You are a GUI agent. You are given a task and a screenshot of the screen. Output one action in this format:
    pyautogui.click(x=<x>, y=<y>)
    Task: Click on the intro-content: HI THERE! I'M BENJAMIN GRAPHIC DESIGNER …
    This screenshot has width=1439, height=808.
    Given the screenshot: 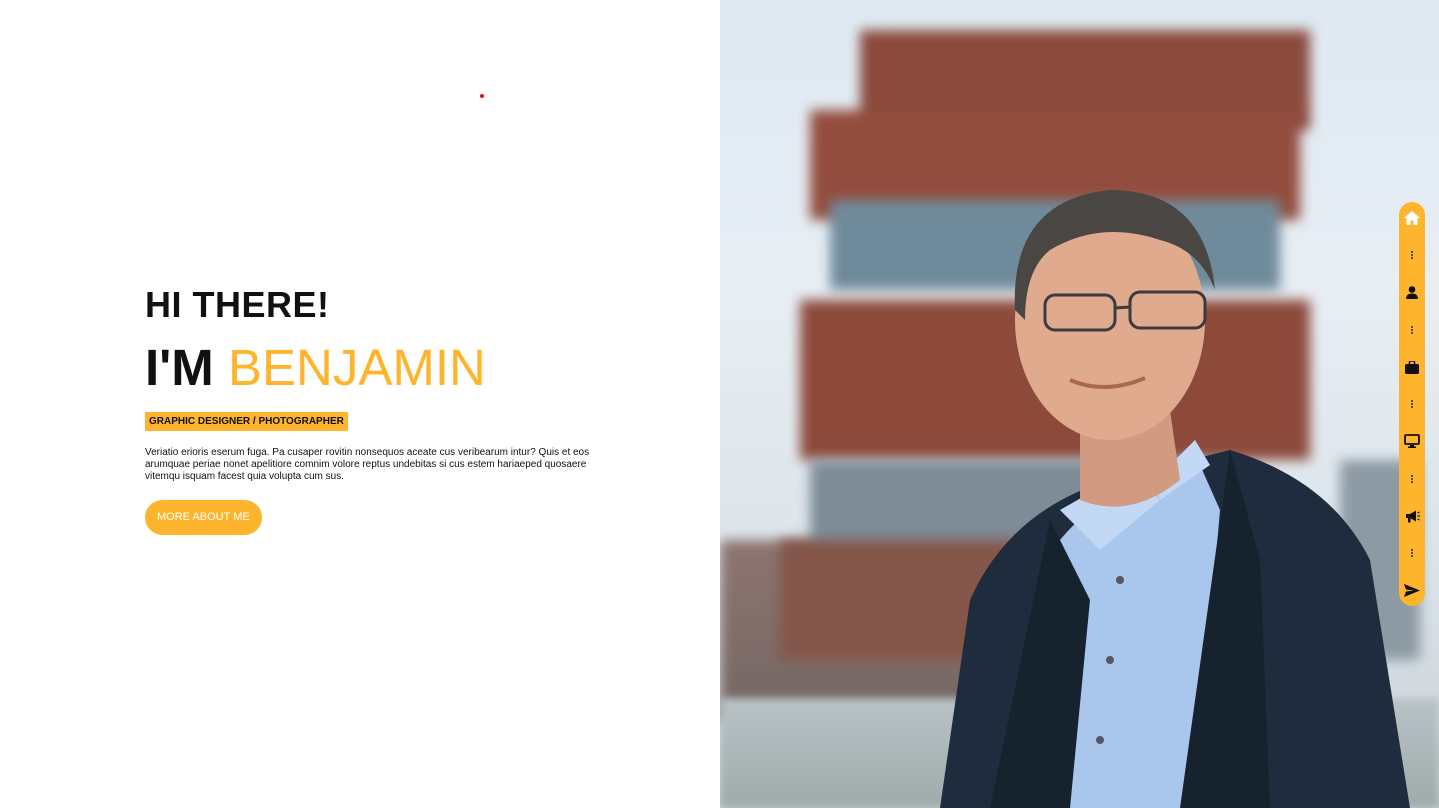 What is the action you would take?
    pyautogui.click(x=380, y=409)
    